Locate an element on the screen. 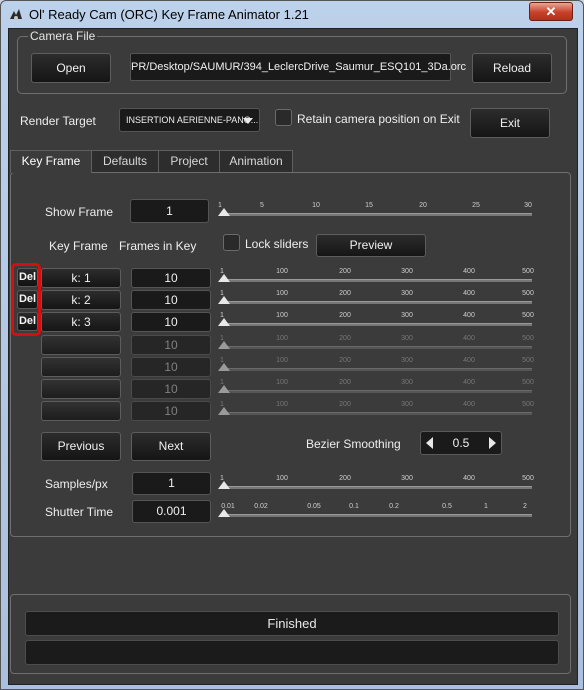  show-frame-label: Show Frame is located at coordinates (79, 212).